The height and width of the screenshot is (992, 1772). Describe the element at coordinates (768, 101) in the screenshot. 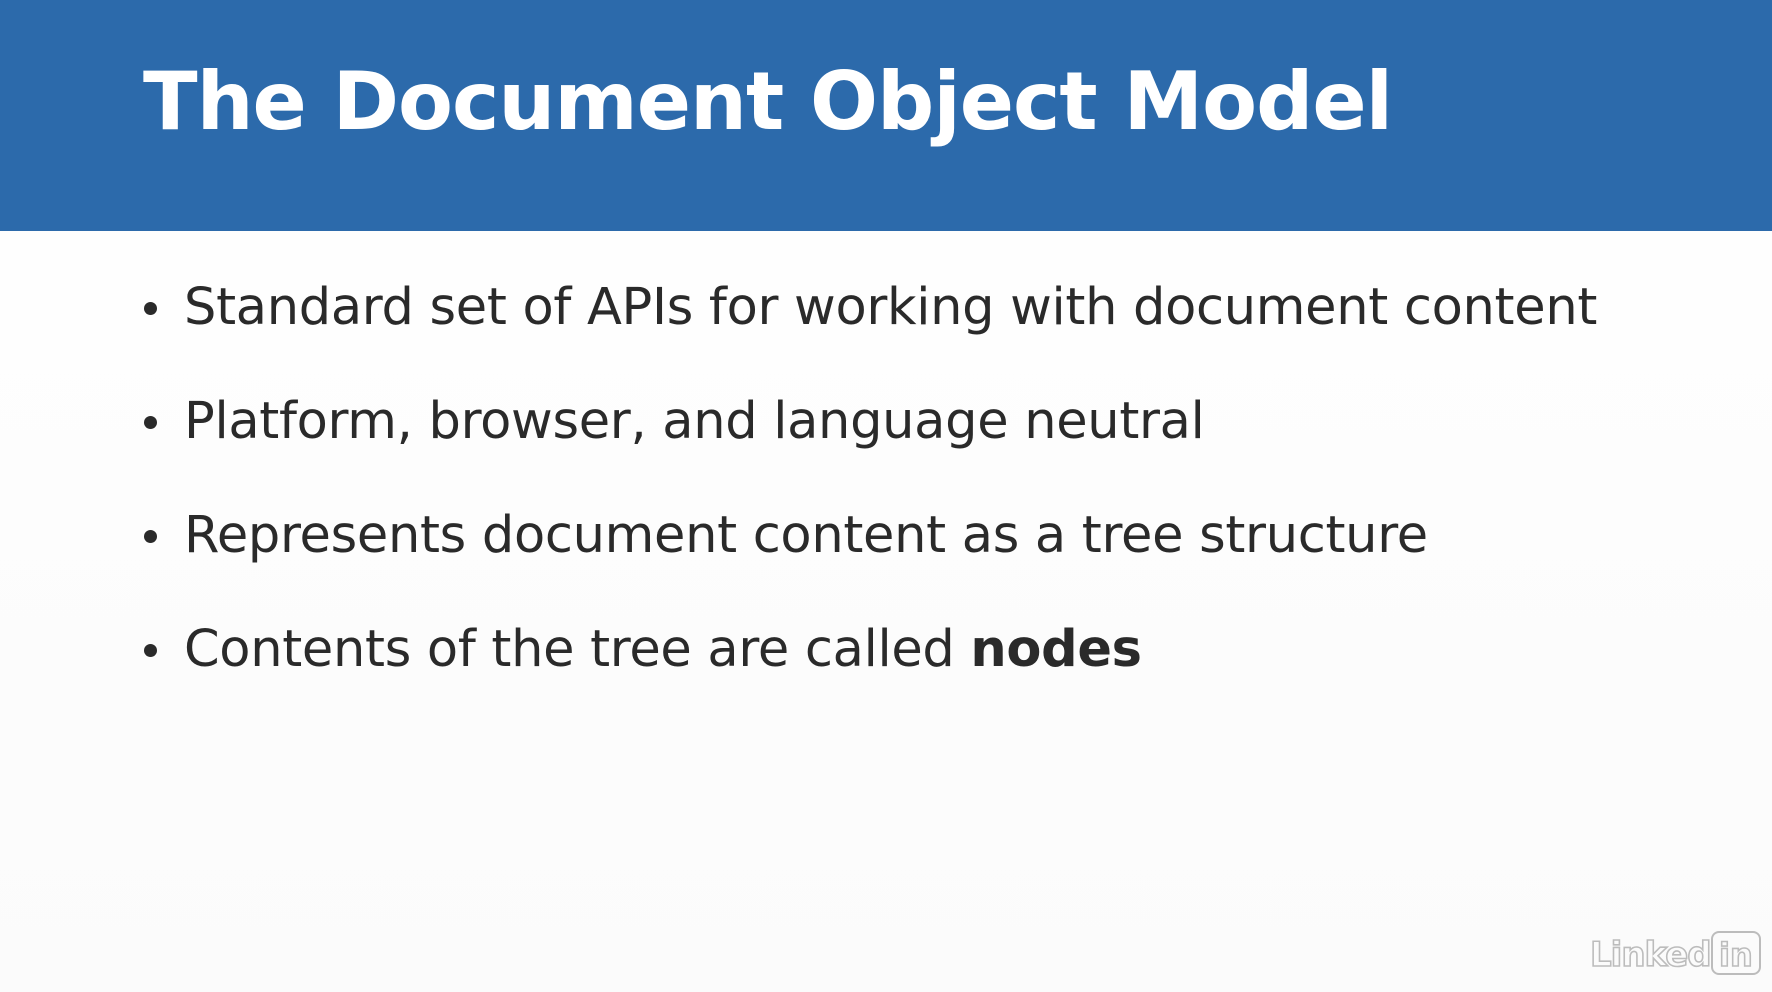

I see `slide-title: The Document Object Model` at that location.